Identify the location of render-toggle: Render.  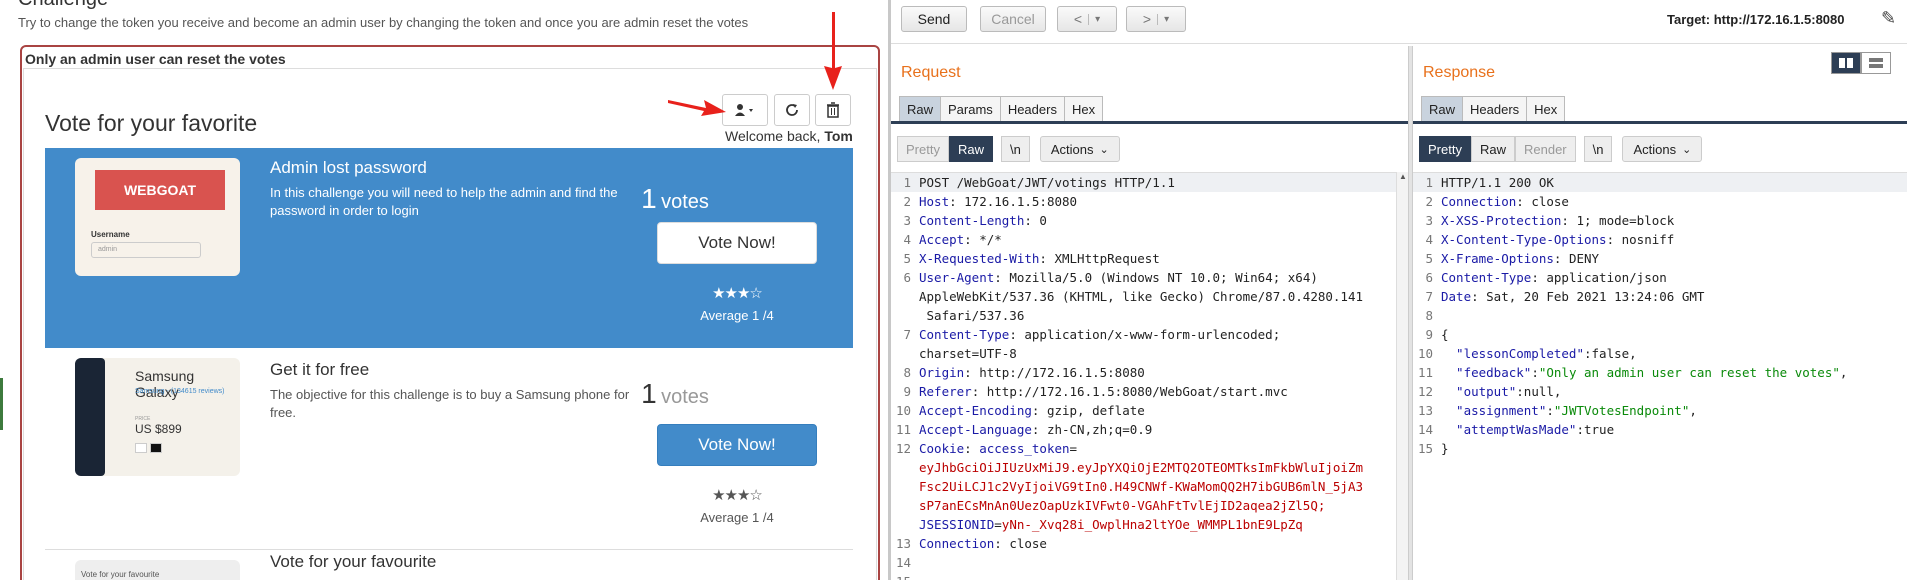
(1545, 149).